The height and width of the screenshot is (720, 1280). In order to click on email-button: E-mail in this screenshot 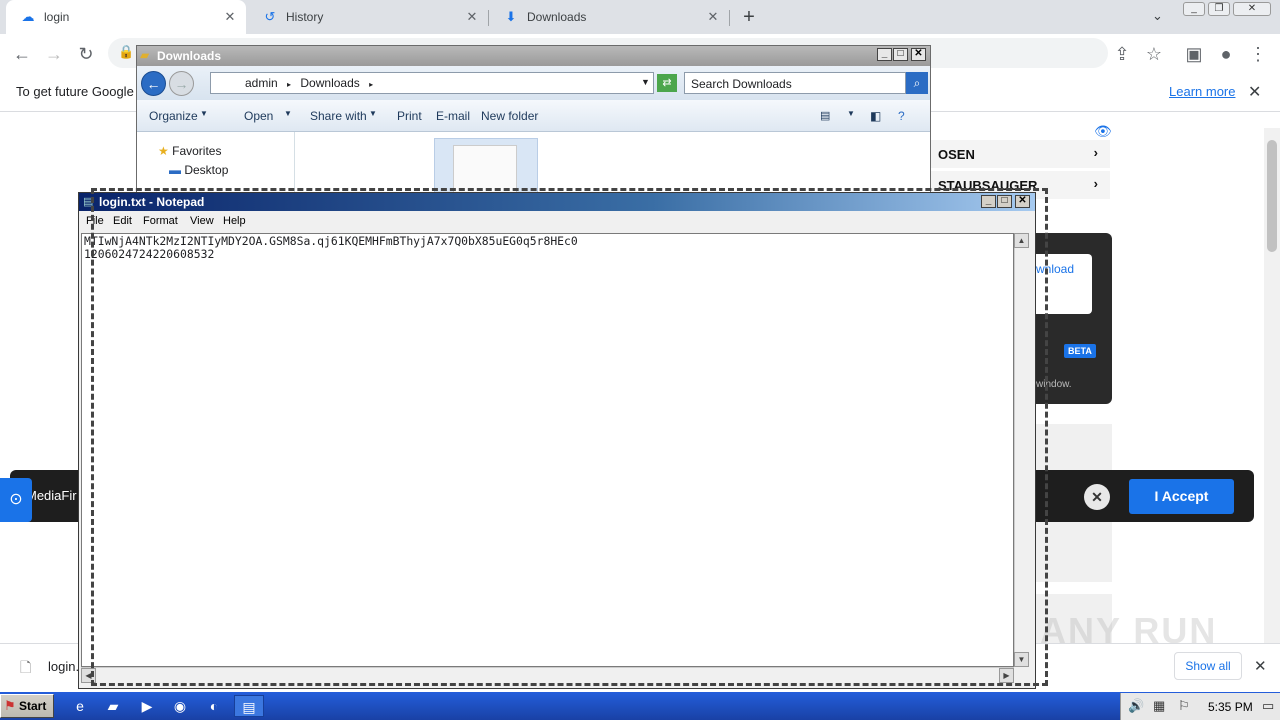, I will do `click(453, 116)`.